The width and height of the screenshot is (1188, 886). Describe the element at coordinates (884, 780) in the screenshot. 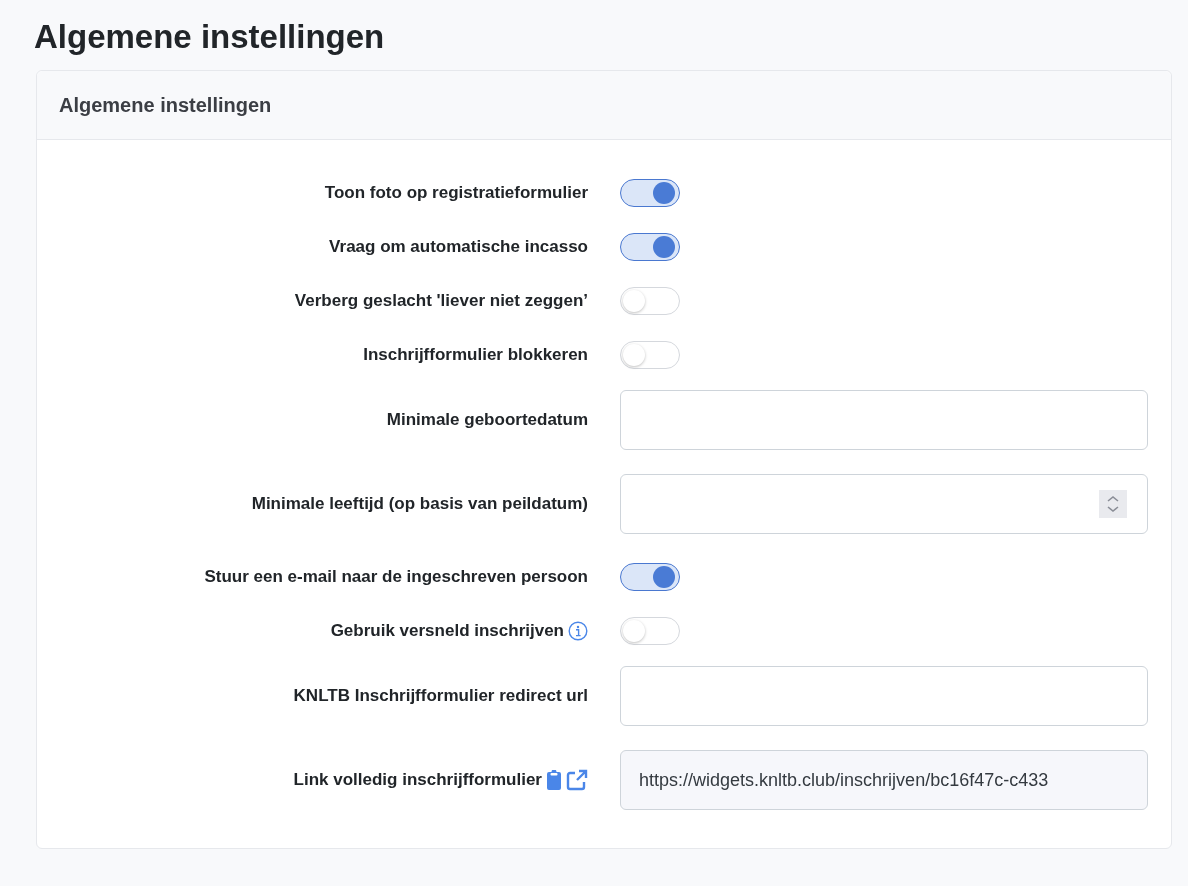

I see `link-field: https://widgets.knltb.club/inschrijven/bc16f47c-c433` at that location.